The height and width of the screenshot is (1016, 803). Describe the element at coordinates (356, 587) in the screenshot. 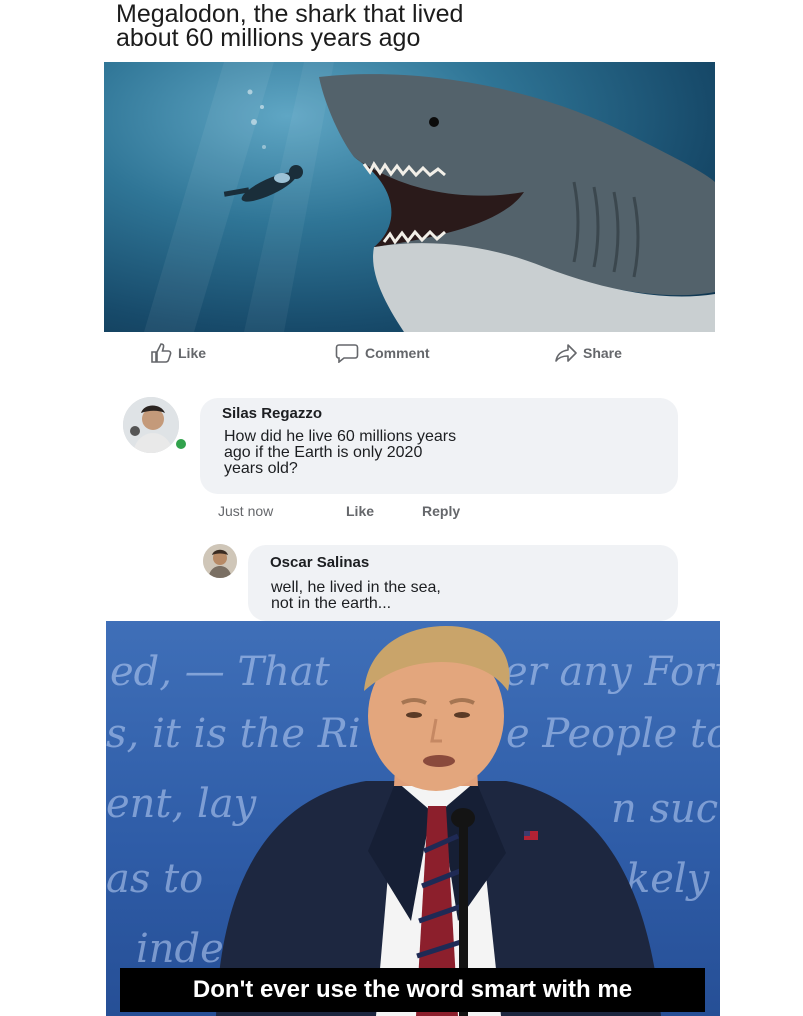

I see `reply-text-line: well, he lived in the sea,` at that location.